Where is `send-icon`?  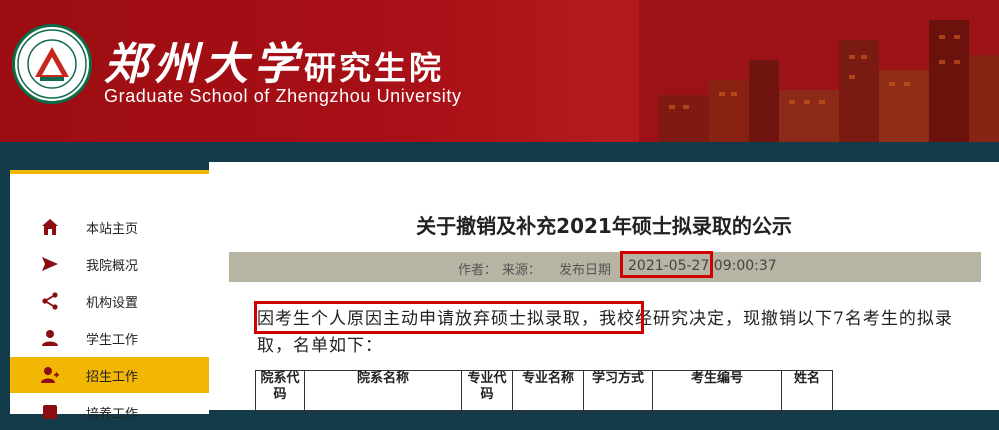
send-icon is located at coordinates (50, 264).